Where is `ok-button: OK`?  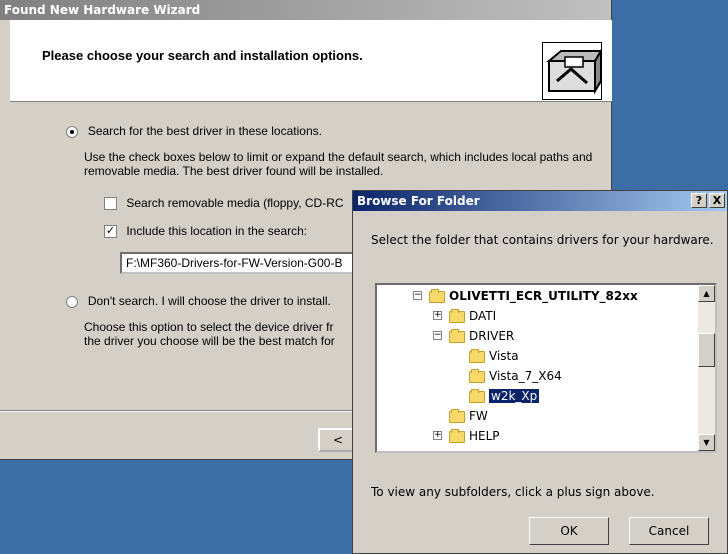 ok-button: OK is located at coordinates (569, 531).